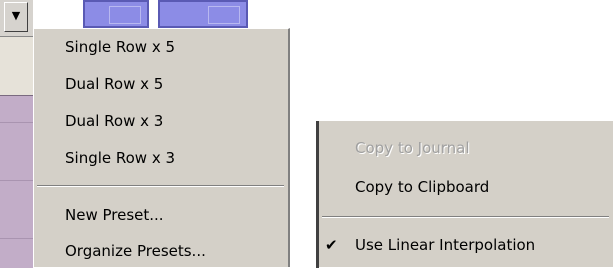  I want to click on preset-dropdown-button: ▼, so click(16, 17).